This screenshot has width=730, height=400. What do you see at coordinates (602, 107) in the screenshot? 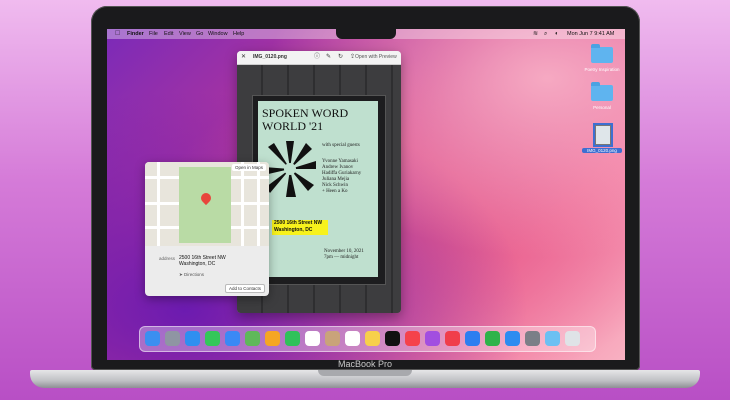
I see `desktop-item-personal-label: Personal` at bounding box center [602, 107].